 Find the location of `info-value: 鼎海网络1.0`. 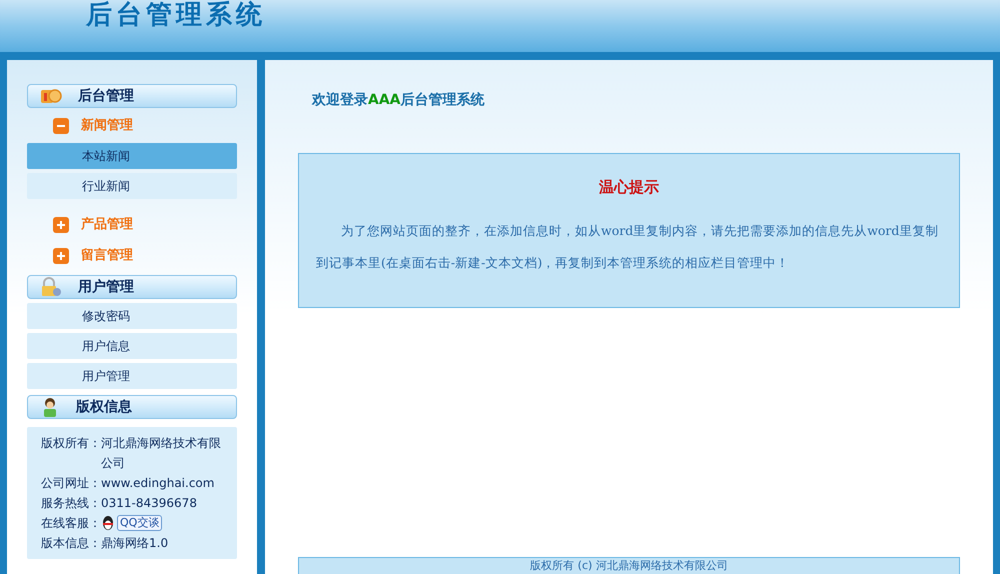

info-value: 鼎海网络1.0 is located at coordinates (134, 543).